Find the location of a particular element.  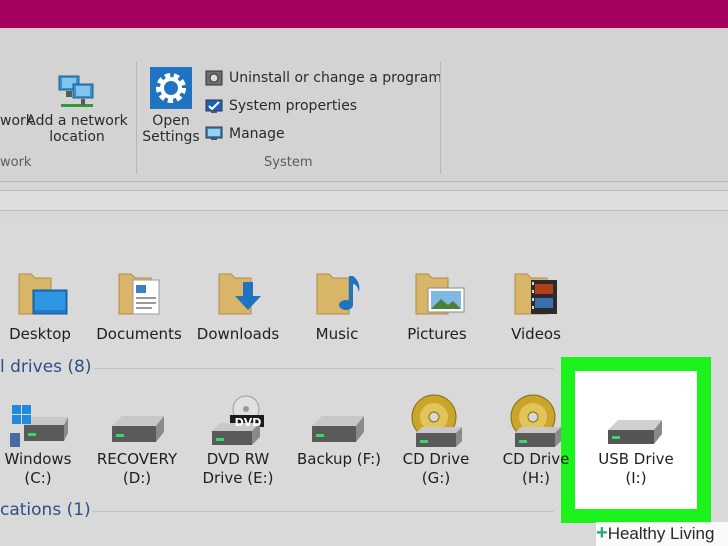

pictures-folder-icon is located at coordinates (440, 294).